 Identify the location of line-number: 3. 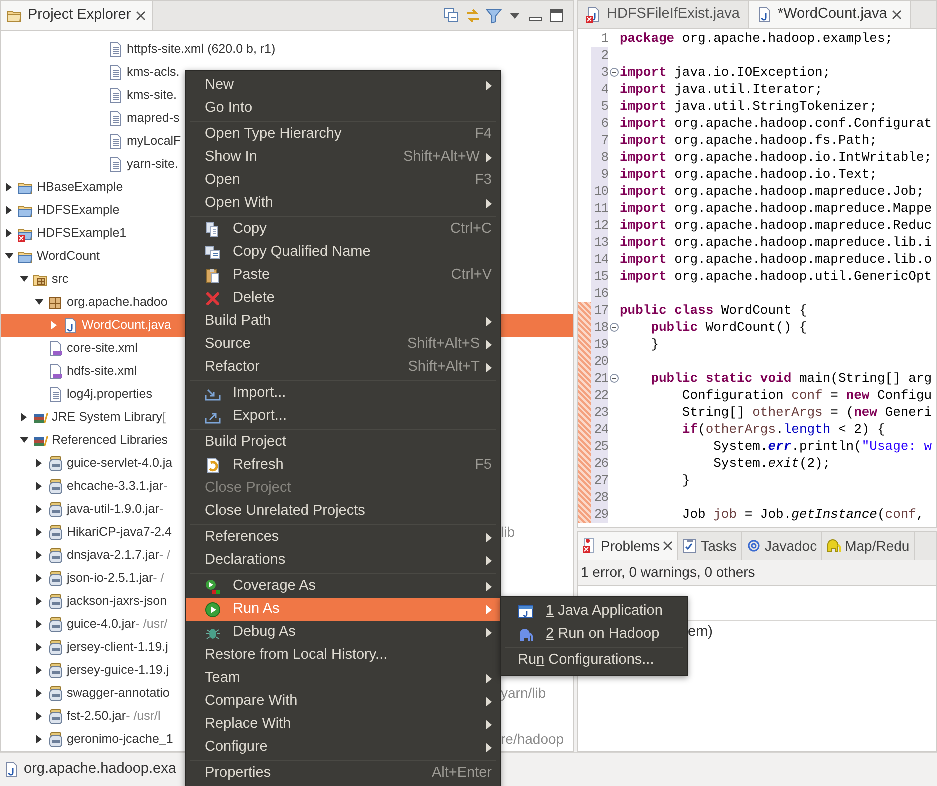
(599, 72).